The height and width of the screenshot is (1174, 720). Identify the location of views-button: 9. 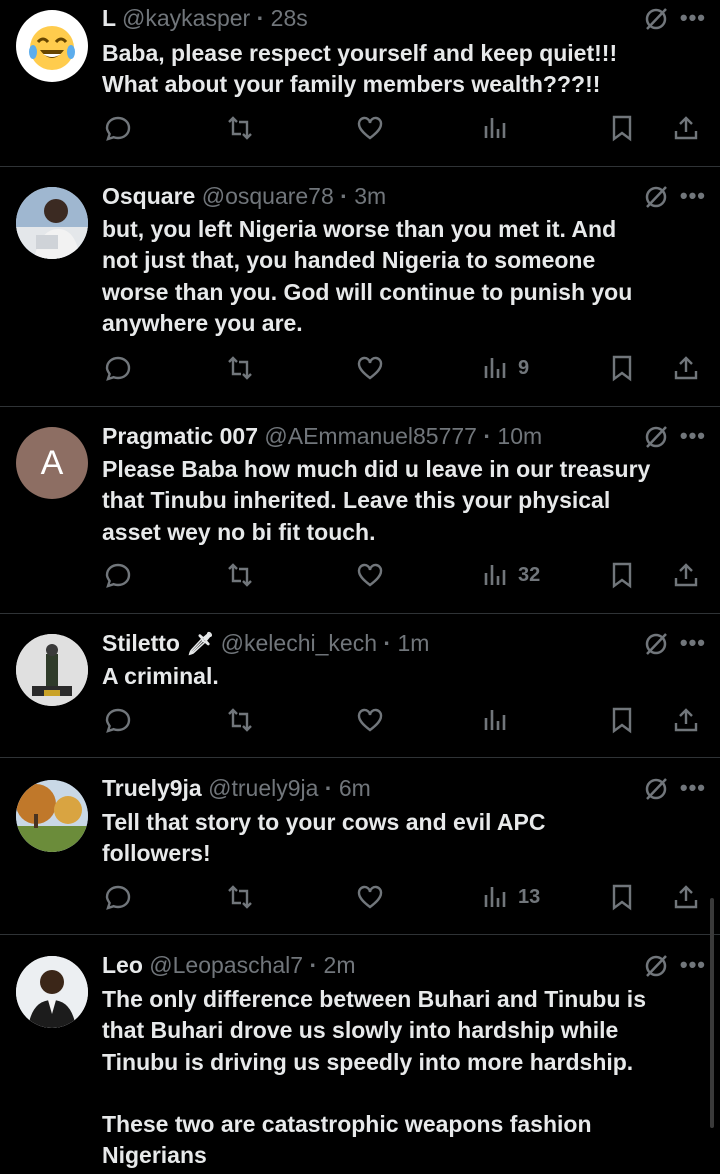
(505, 368).